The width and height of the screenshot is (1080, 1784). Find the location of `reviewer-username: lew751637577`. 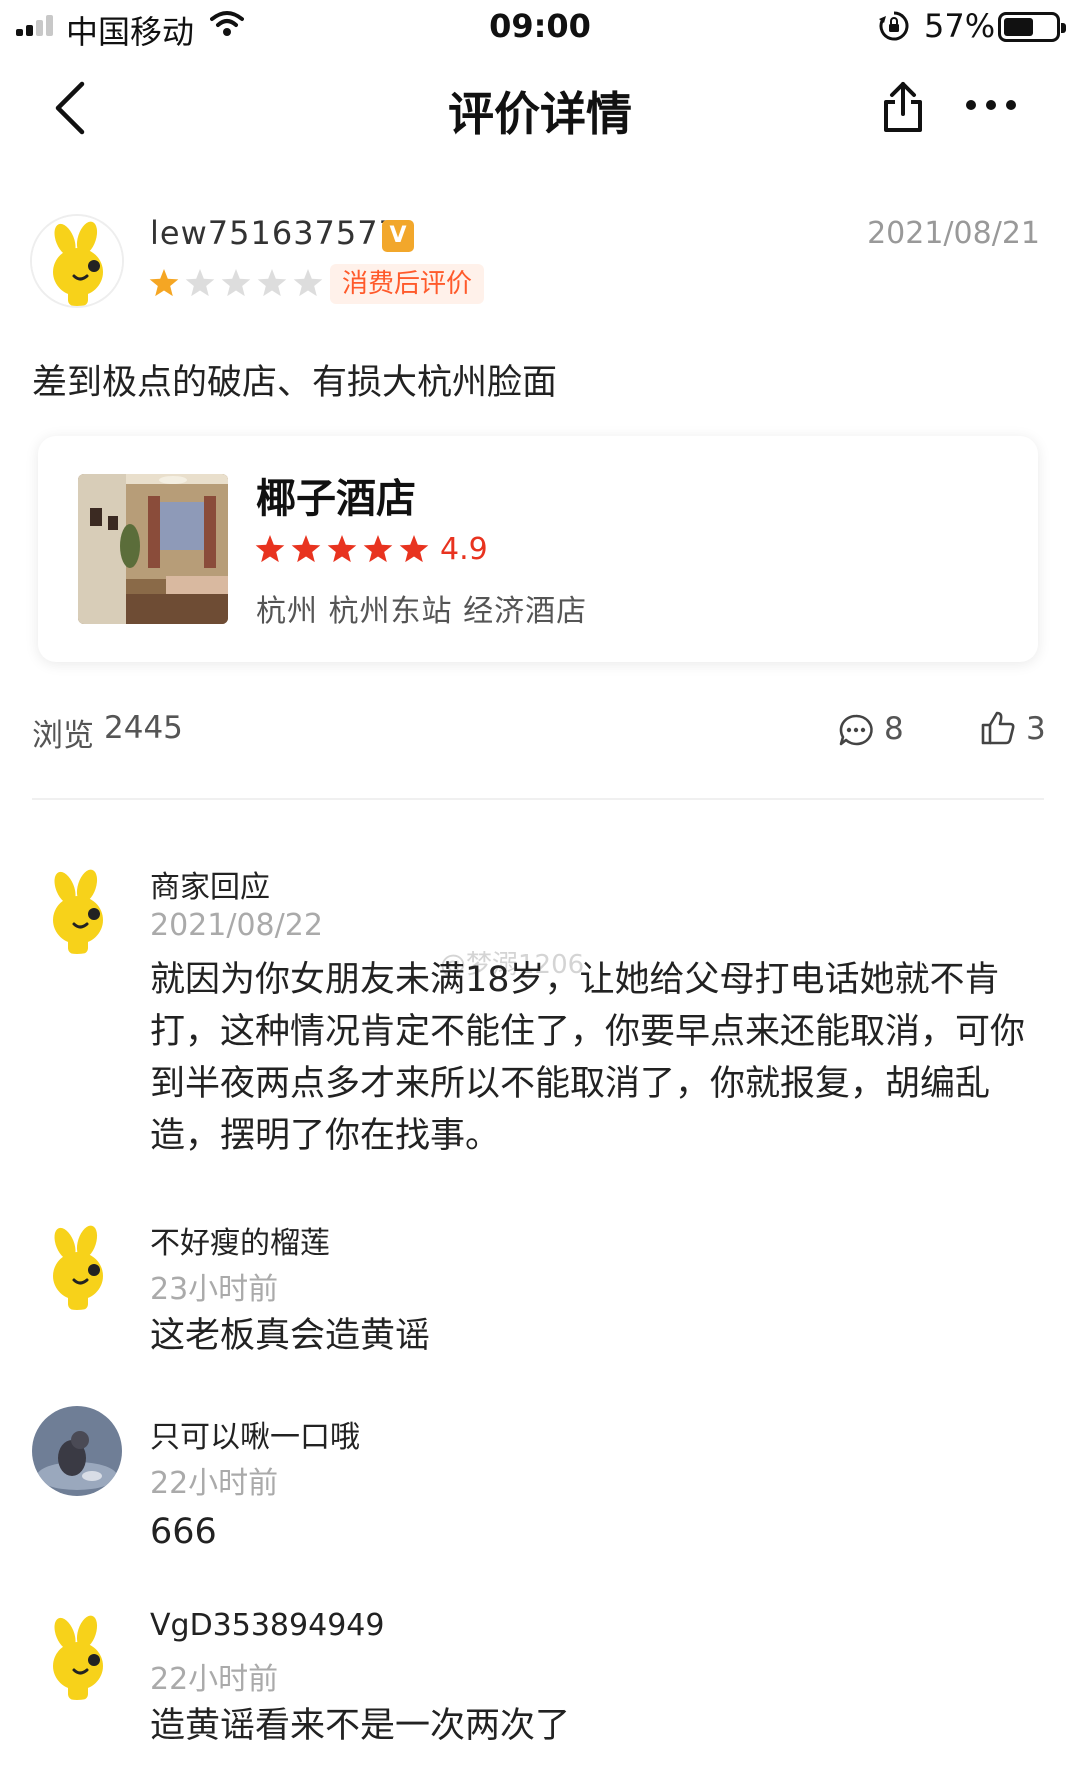

reviewer-username: lew751637577 is located at coordinates (275, 233).